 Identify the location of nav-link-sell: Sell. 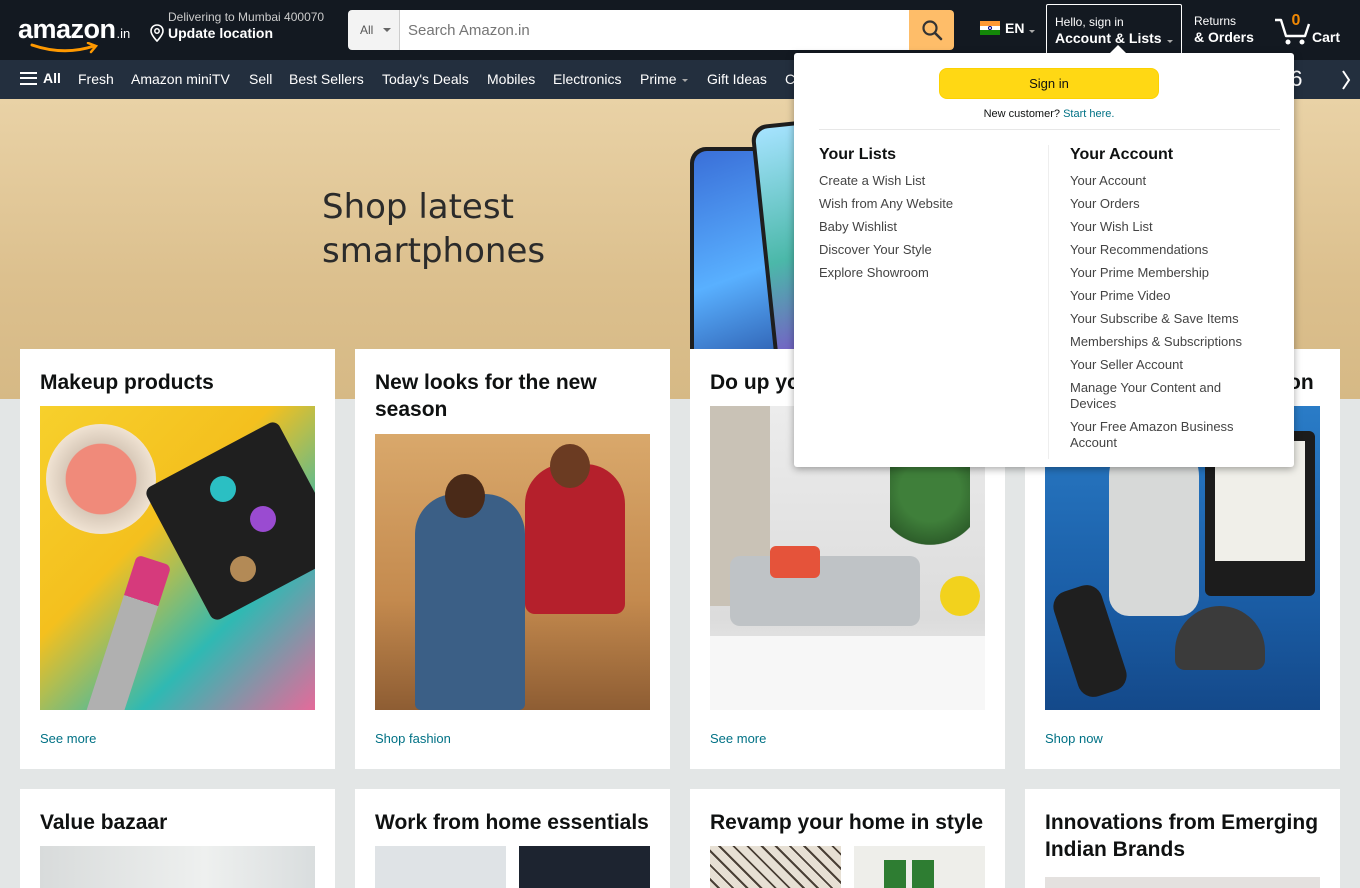
(260, 79).